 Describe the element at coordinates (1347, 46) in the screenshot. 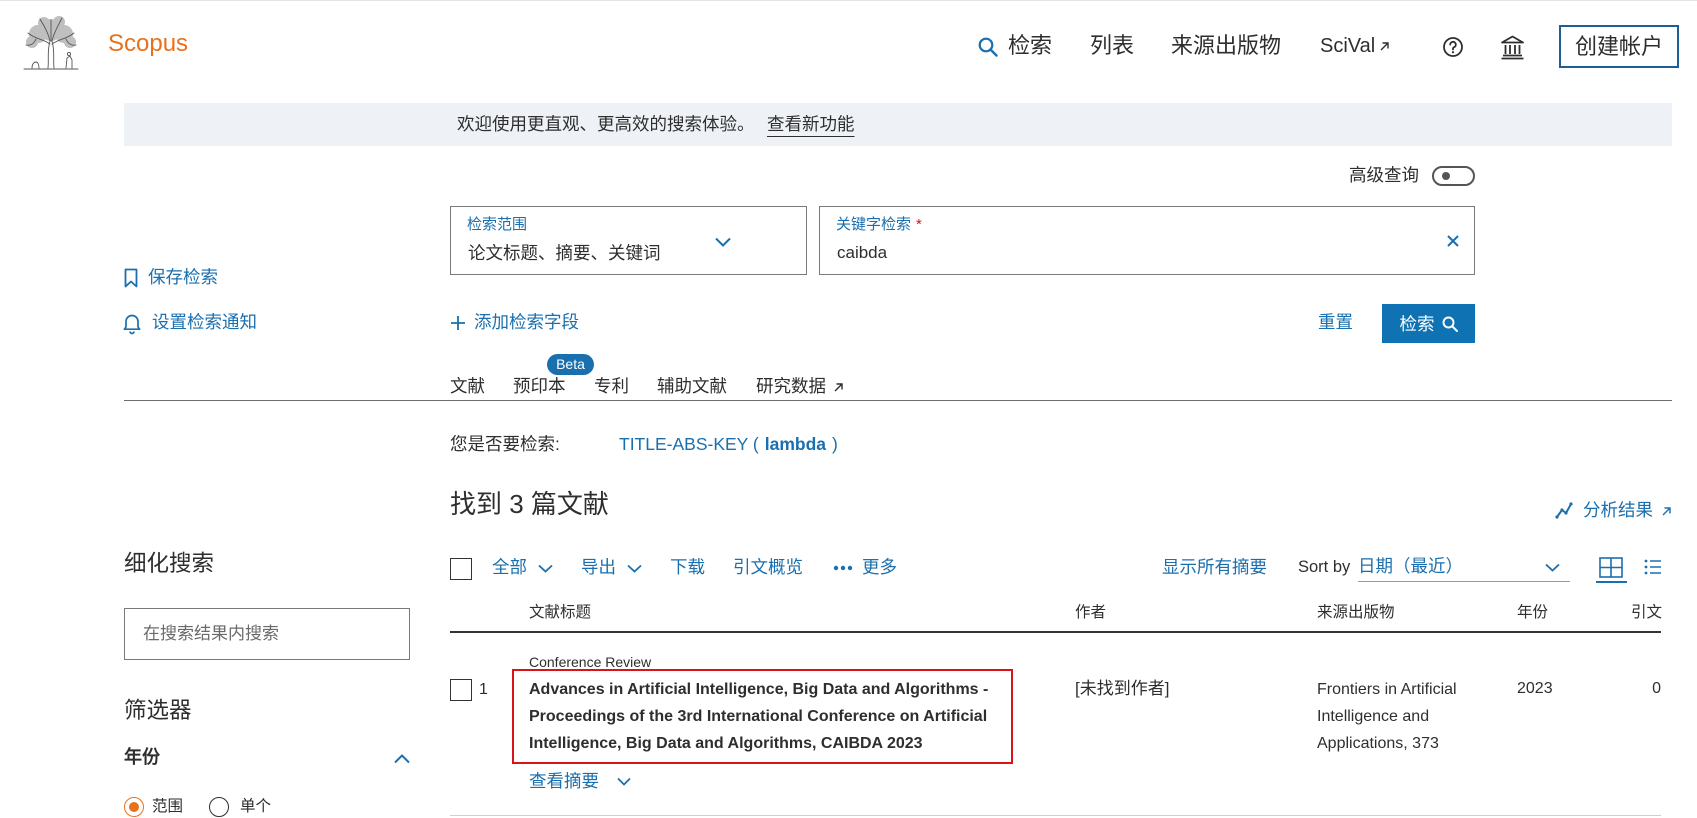

I see `nav-scival: SciVal` at that location.